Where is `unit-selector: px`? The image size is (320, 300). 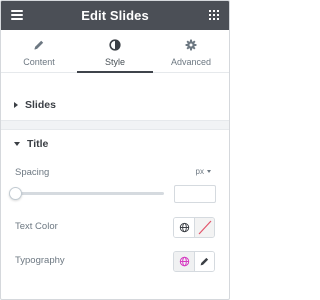 unit-selector: px is located at coordinates (203, 171).